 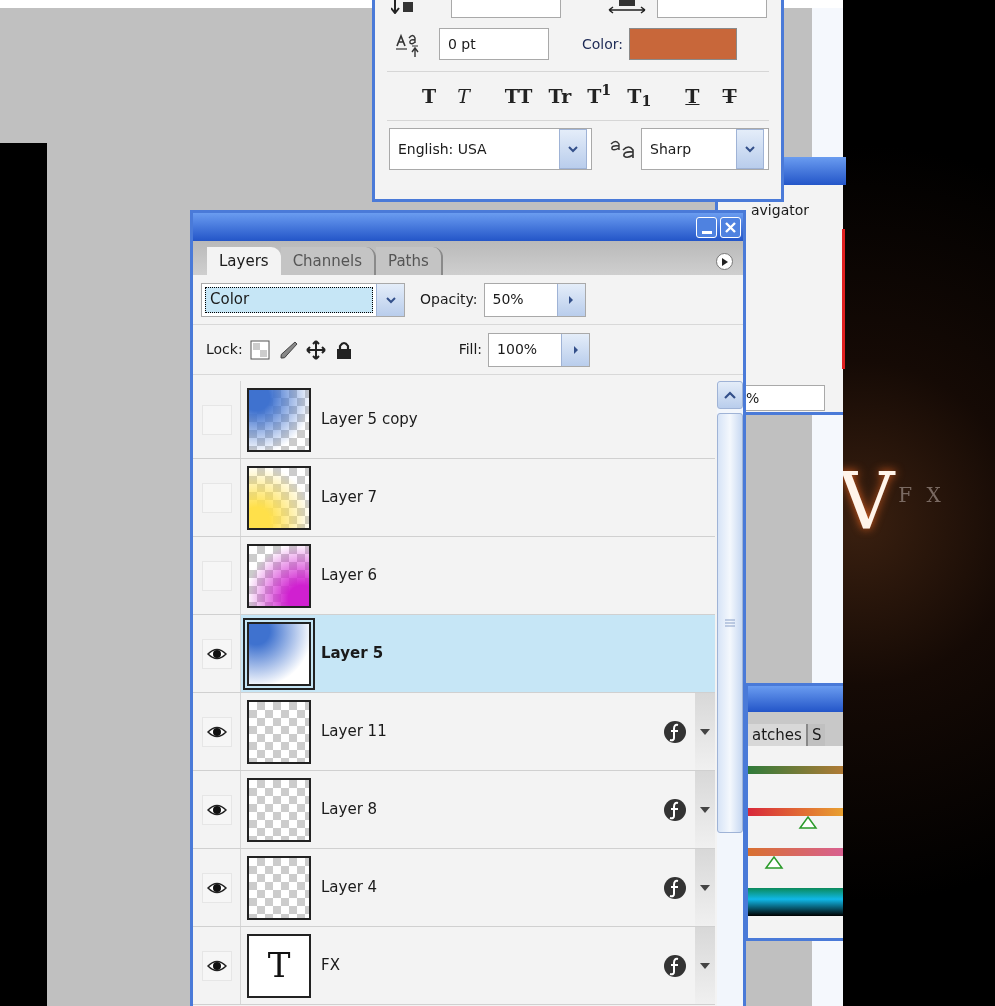 I want to click on text-style-button: TT, so click(x=518, y=96).